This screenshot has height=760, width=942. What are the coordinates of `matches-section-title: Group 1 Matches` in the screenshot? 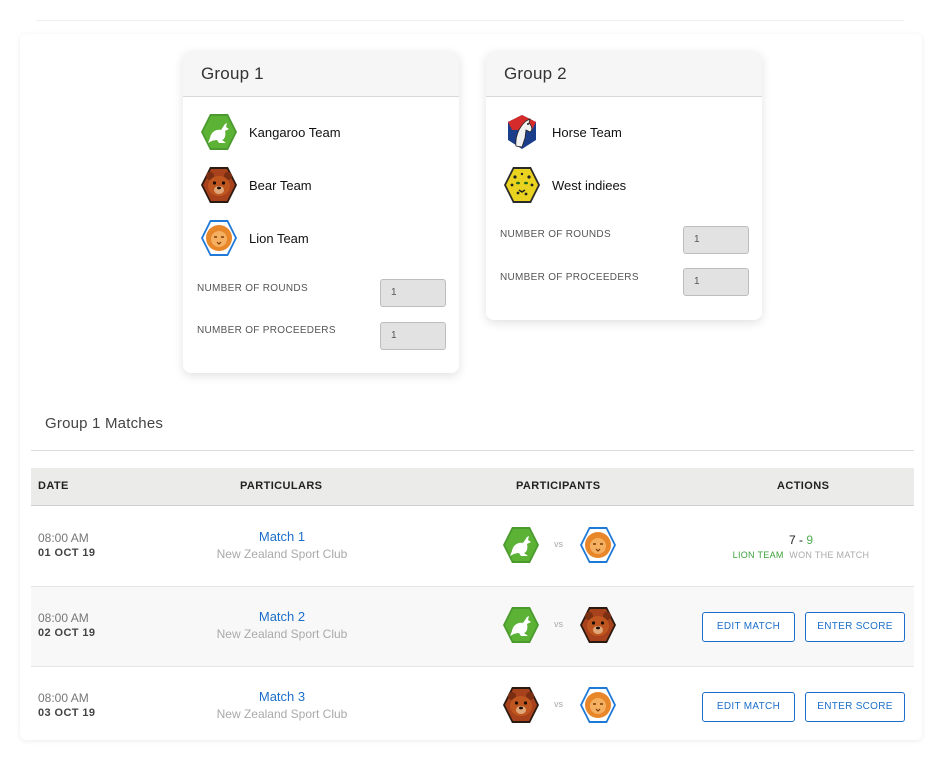 It's located at (104, 423).